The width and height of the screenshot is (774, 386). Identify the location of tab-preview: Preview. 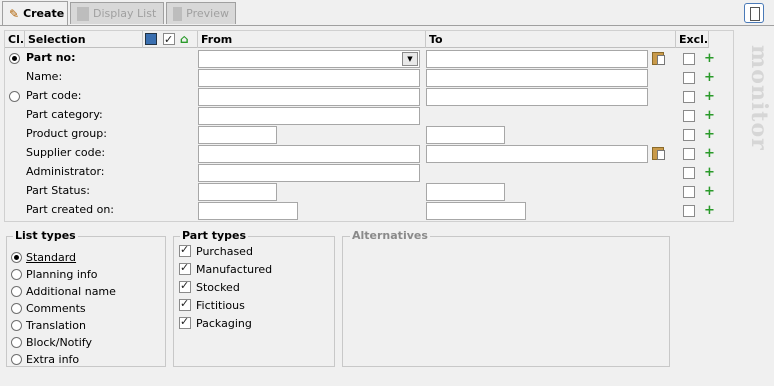
(201, 13).